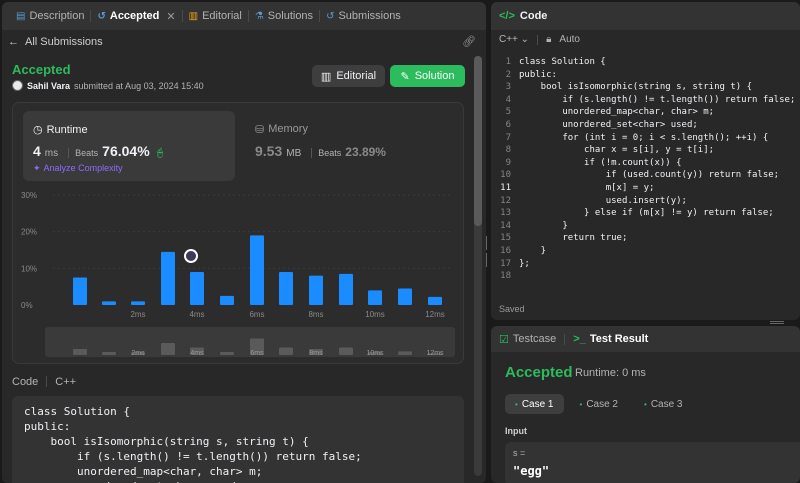  I want to click on avatar, so click(17, 85).